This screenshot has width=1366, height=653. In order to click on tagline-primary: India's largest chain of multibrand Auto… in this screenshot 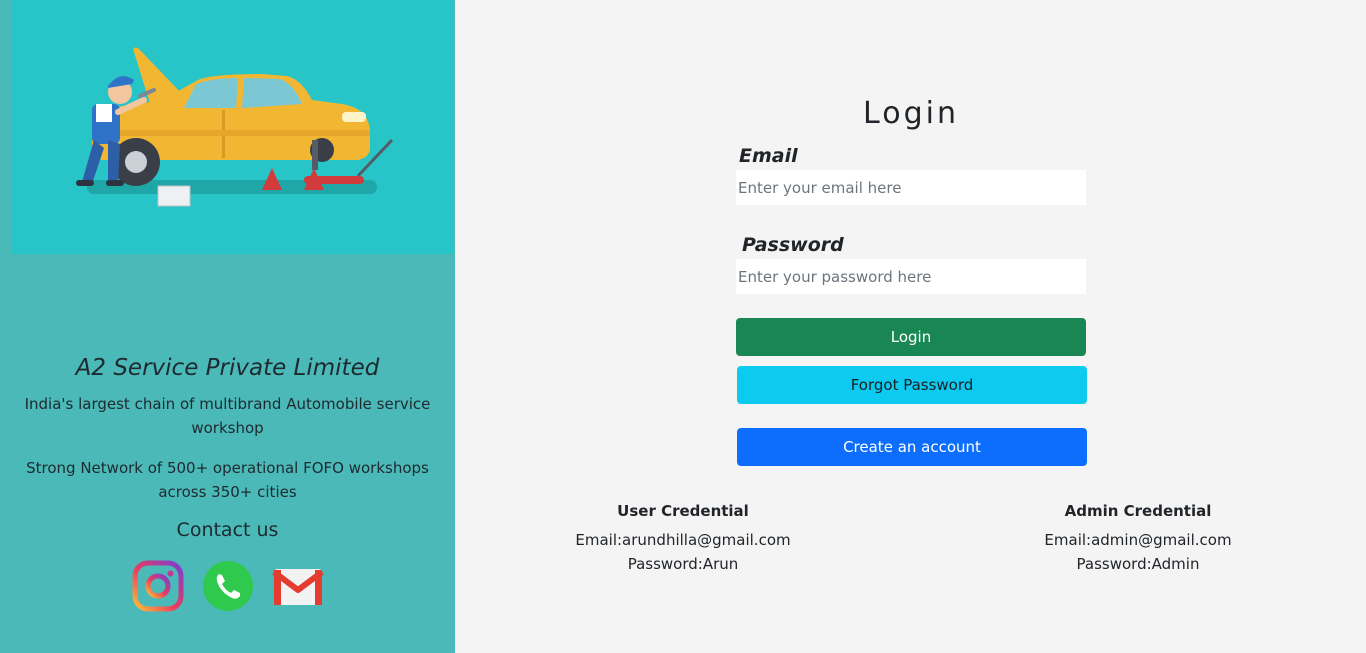, I will do `click(227, 416)`.